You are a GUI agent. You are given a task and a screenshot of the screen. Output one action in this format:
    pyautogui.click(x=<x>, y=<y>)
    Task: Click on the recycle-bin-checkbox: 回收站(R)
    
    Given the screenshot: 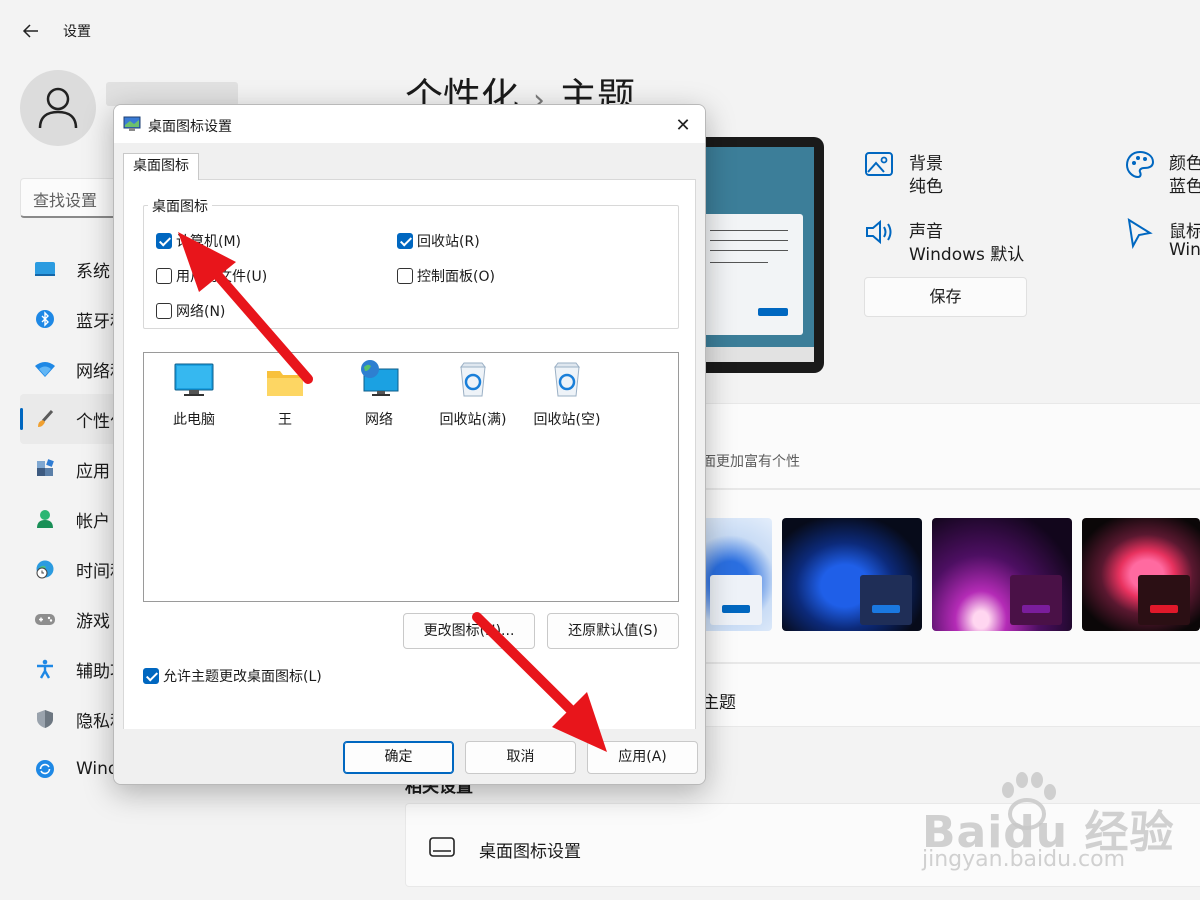 What is the action you would take?
    pyautogui.click(x=438, y=241)
    